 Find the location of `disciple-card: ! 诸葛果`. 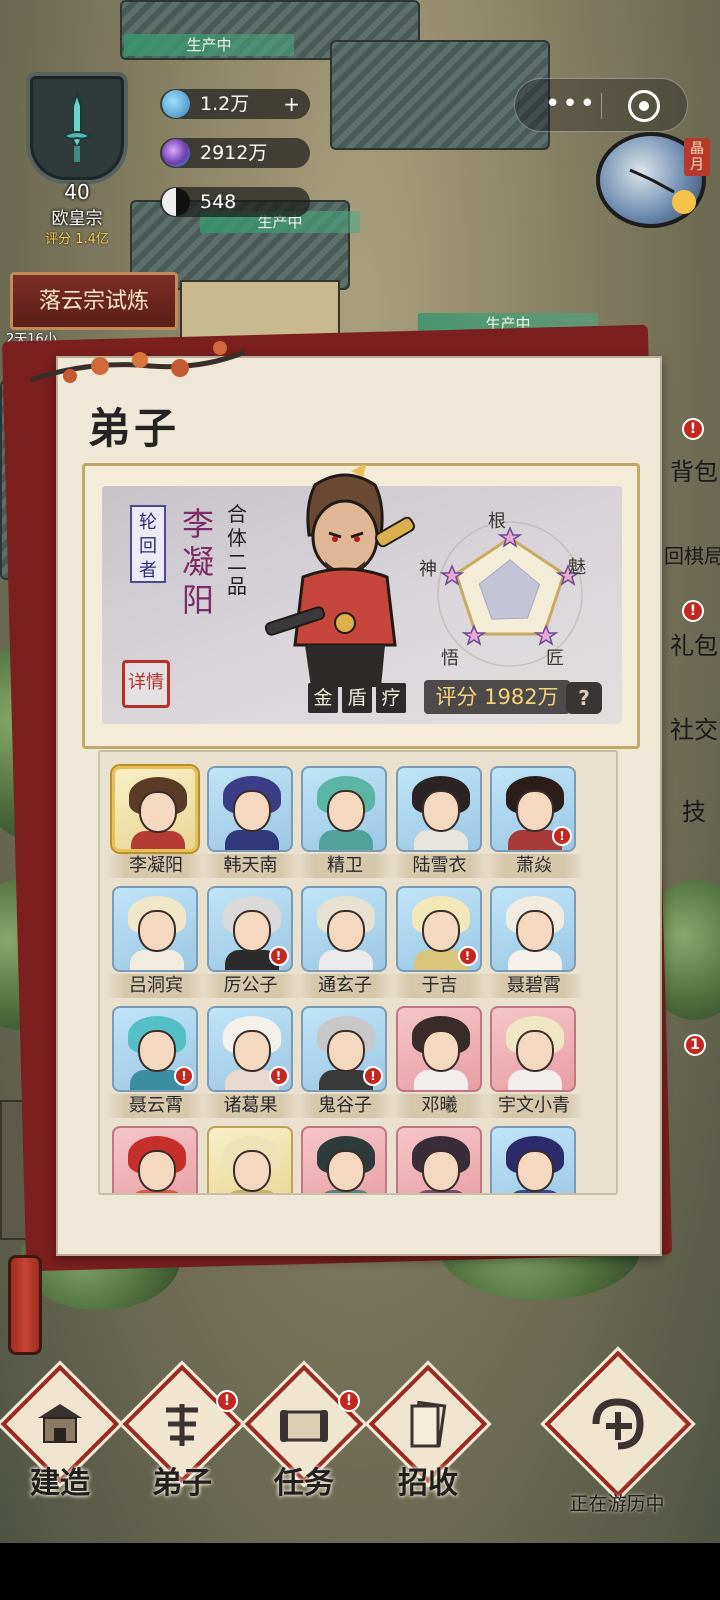

disciple-card: ! 诸葛果 is located at coordinates (250, 1062).